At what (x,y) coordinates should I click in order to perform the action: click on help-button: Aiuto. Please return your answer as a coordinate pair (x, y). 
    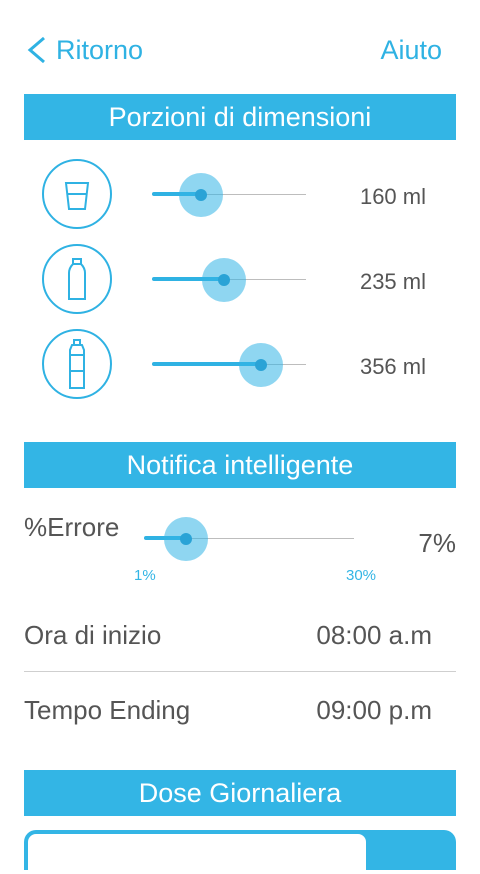
    Looking at the image, I should click on (411, 50).